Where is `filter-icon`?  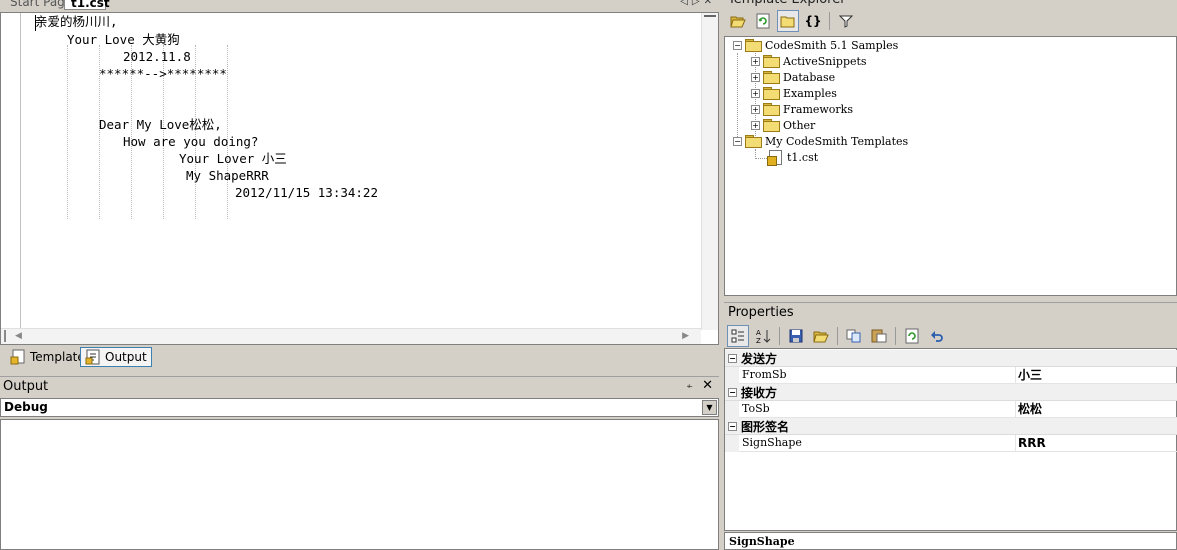
filter-icon is located at coordinates (846, 21).